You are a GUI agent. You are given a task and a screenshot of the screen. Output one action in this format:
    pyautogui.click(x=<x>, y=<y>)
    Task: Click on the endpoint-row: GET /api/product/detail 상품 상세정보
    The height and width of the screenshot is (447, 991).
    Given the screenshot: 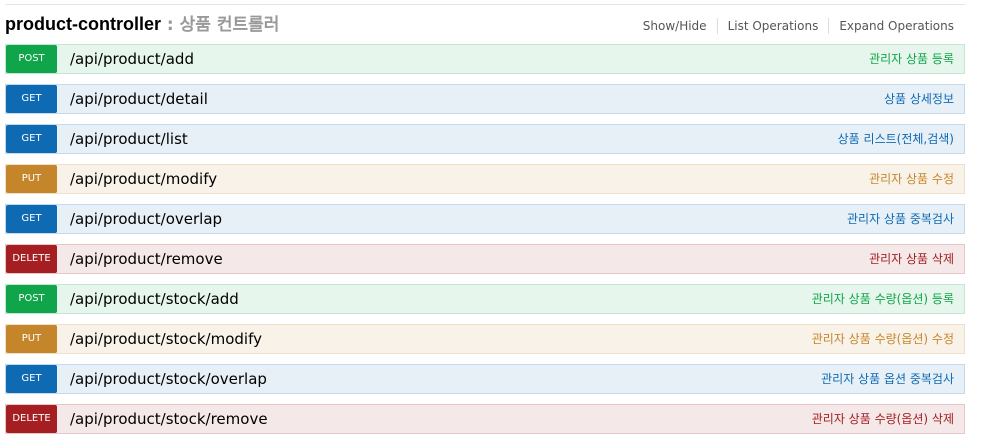 What is the action you would take?
    pyautogui.click(x=485, y=99)
    